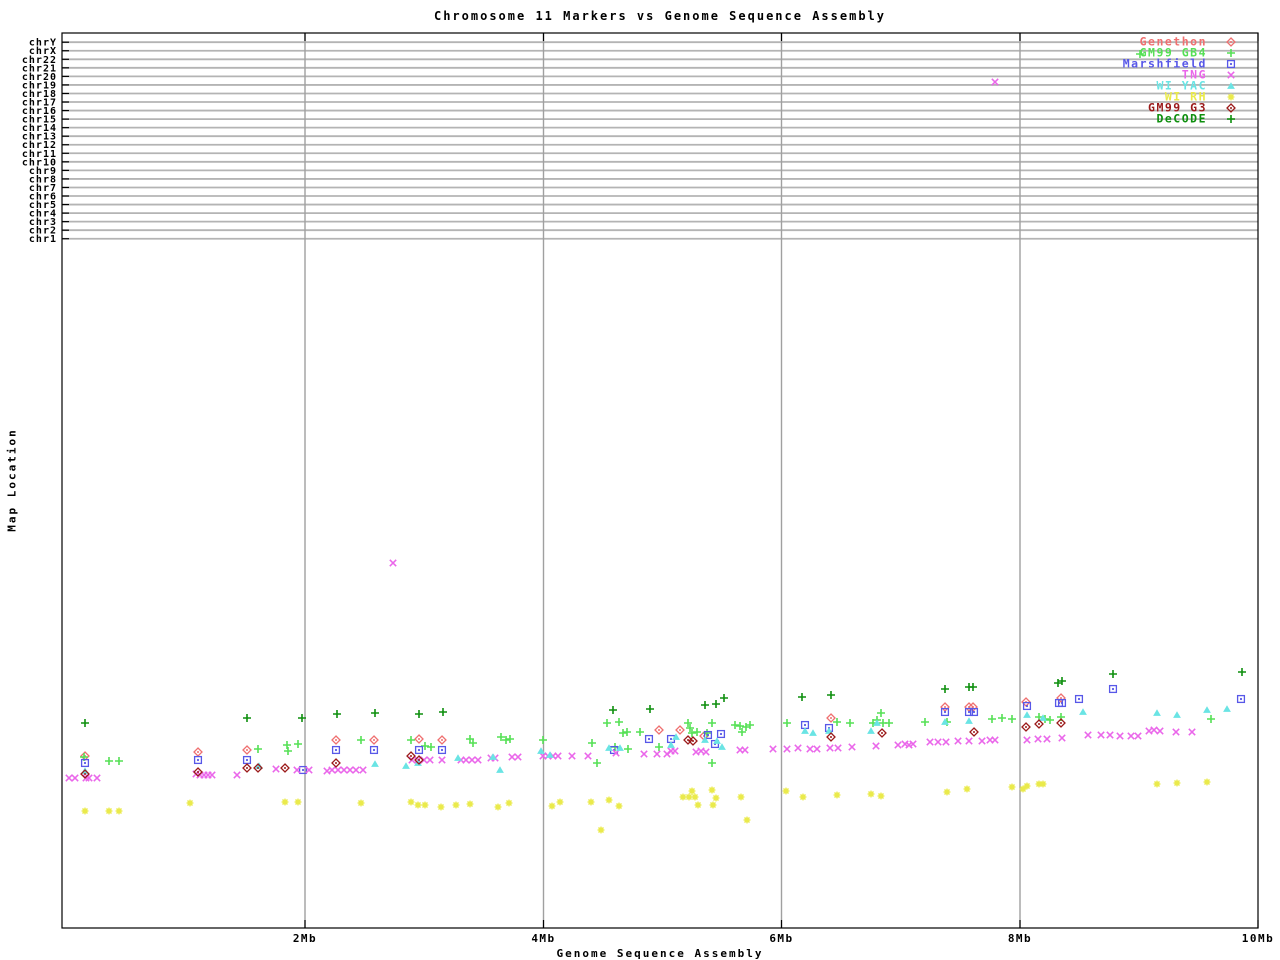 The width and height of the screenshot is (1280, 960). I want to click on x-tick-label: 2Mb, so click(305, 938).